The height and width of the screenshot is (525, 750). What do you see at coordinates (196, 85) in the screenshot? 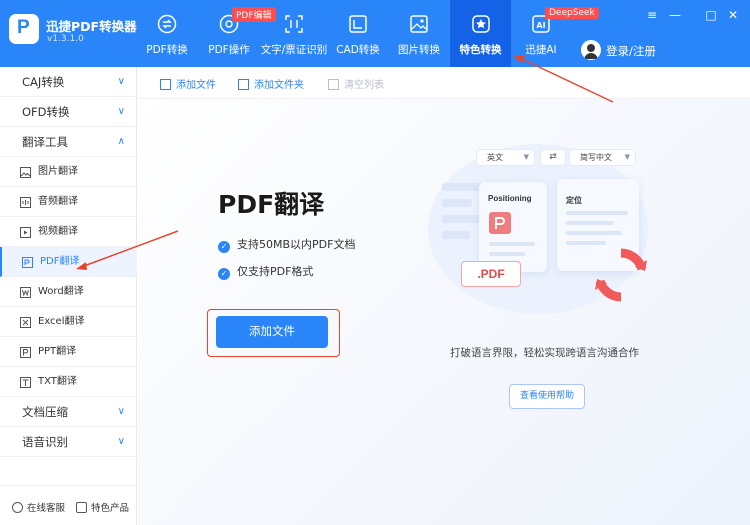
I see `add-file-label: 添加文件` at bounding box center [196, 85].